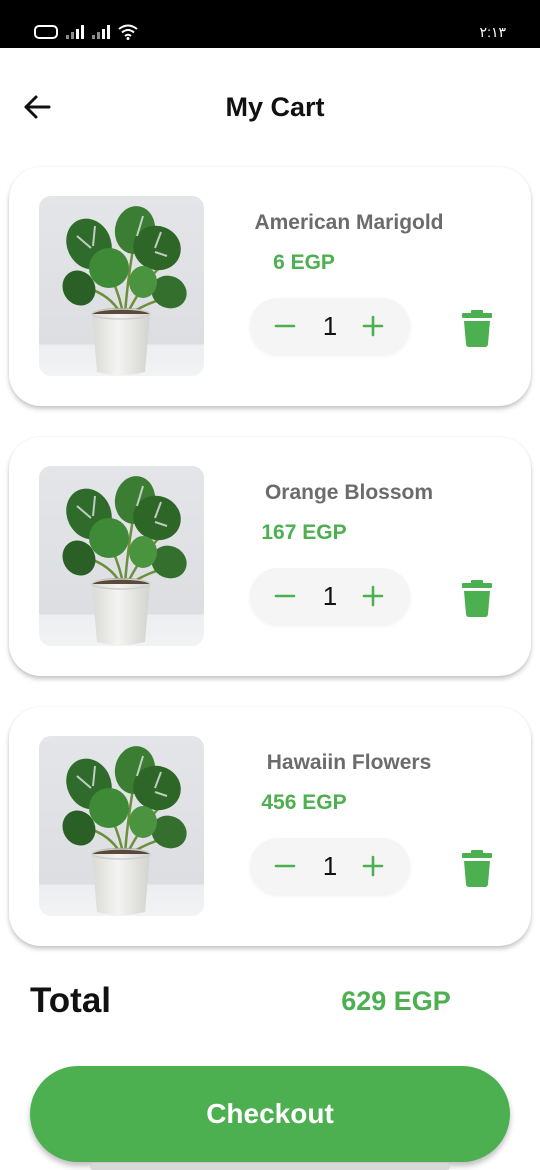  I want to click on checkout-button: Checkout, so click(270, 1114).